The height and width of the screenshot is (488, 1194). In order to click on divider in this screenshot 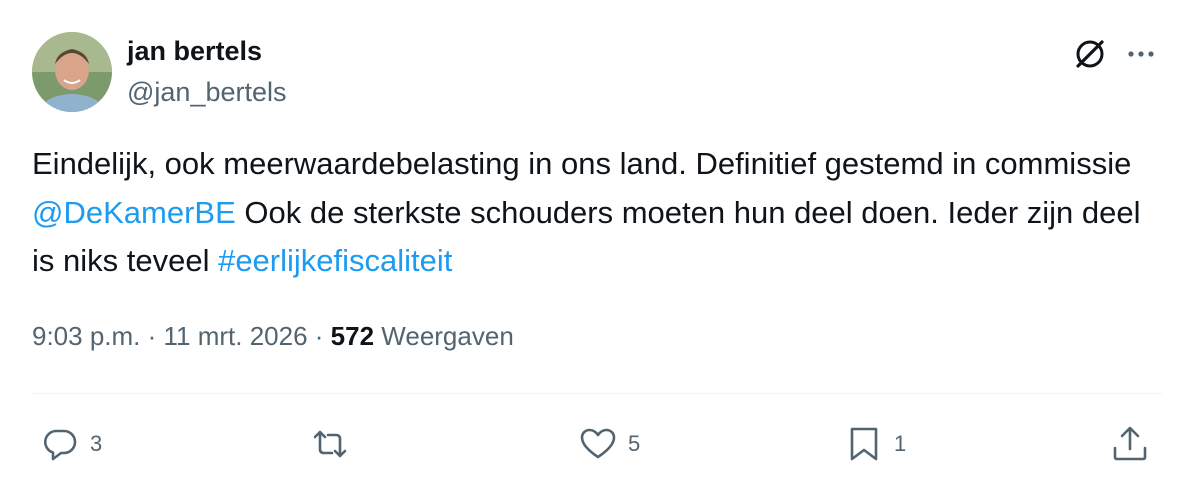, I will do `click(597, 393)`.